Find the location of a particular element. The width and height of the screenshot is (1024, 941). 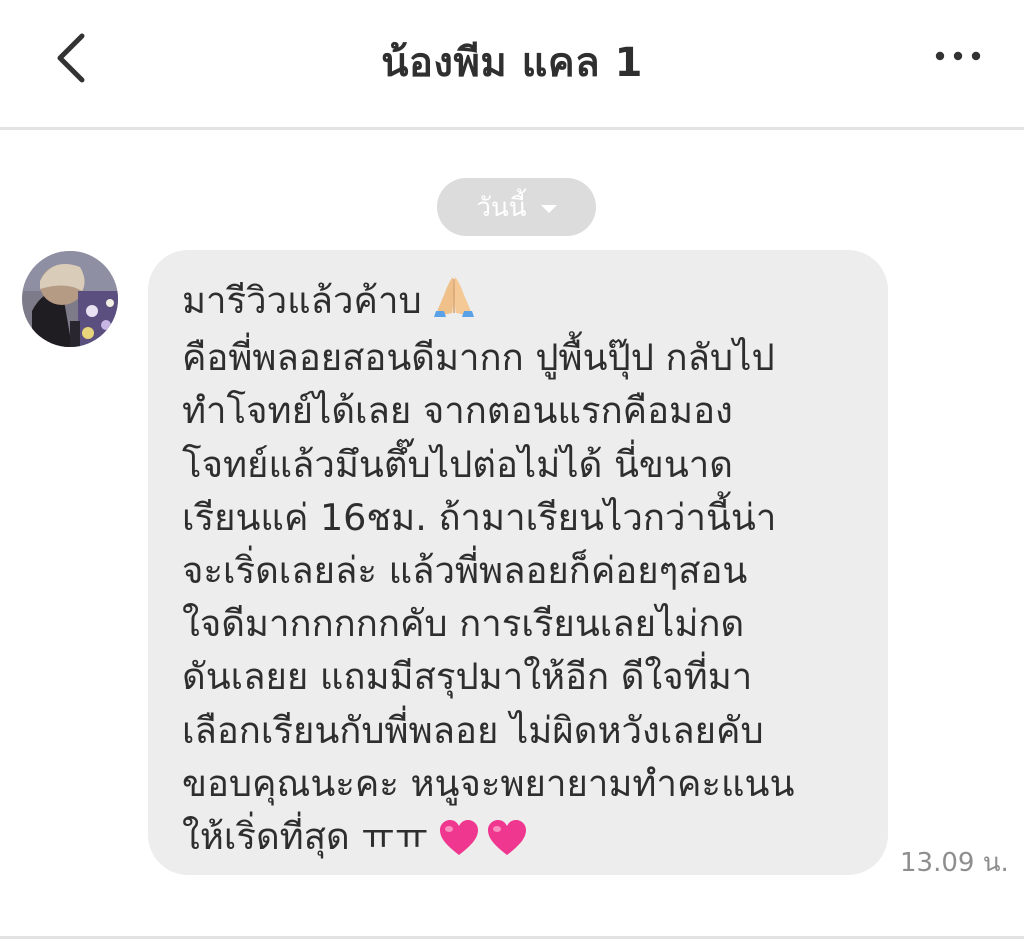

message-line: ทำโจทย์ได้เลย จากตอนแรกคือมอง is located at coordinates (457, 411).